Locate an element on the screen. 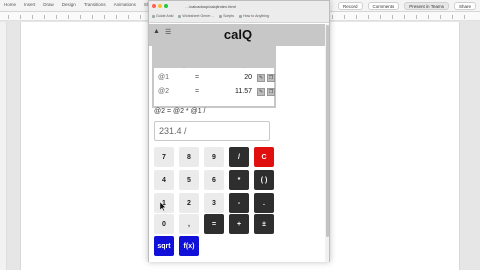 Image resolution: width=480 pixels, height=270 pixels. minimize-window-icon is located at coordinates (160, 6).